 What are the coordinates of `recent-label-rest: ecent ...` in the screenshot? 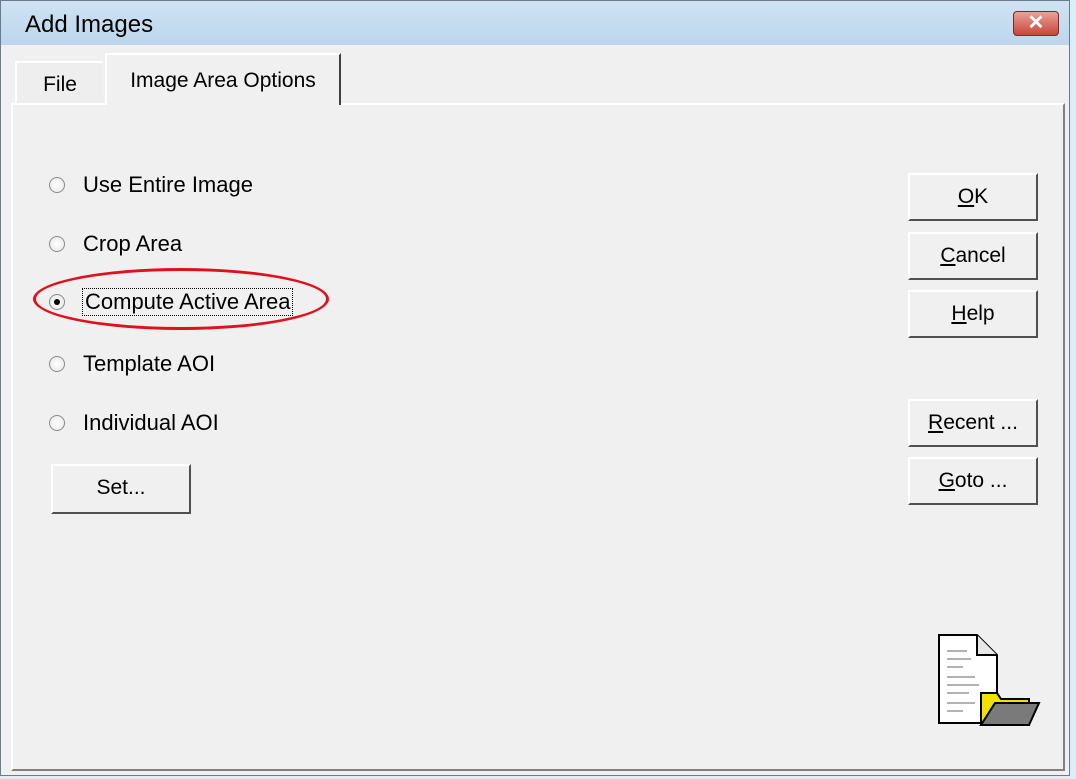 It's located at (980, 422).